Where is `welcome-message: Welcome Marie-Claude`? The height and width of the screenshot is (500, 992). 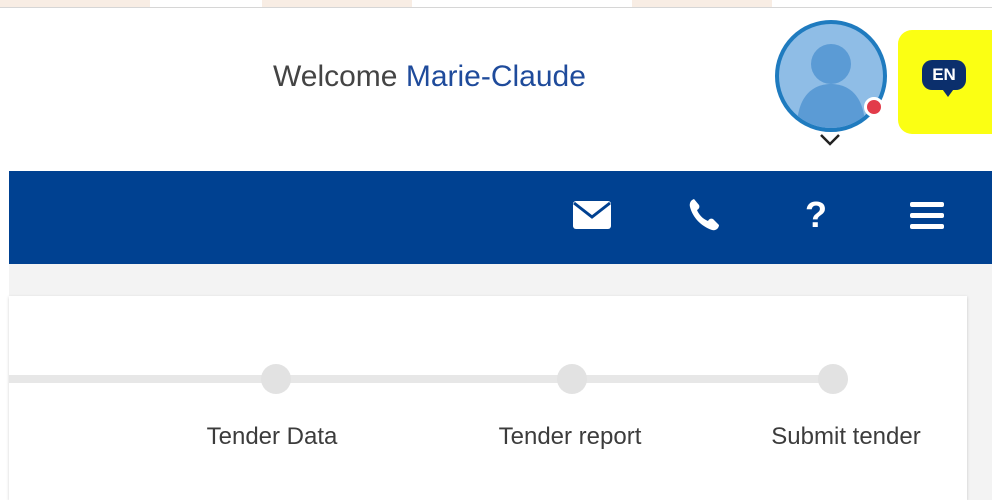 welcome-message: Welcome Marie-Claude is located at coordinates (429, 77).